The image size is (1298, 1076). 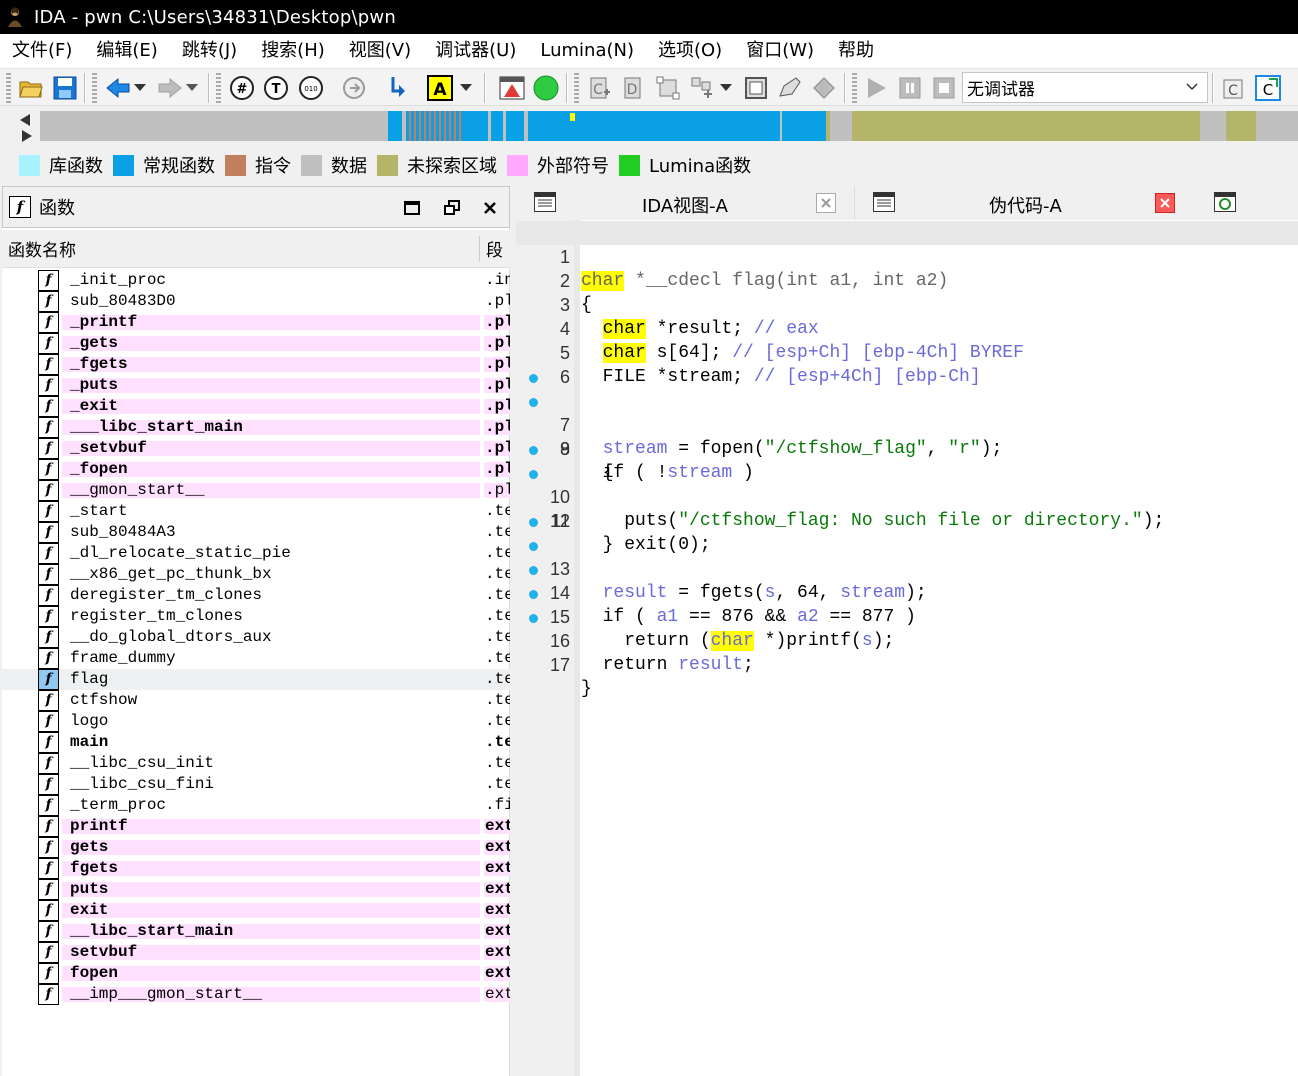 I want to click on code-line: 8 if ( !stream ), so click(x=907, y=436).